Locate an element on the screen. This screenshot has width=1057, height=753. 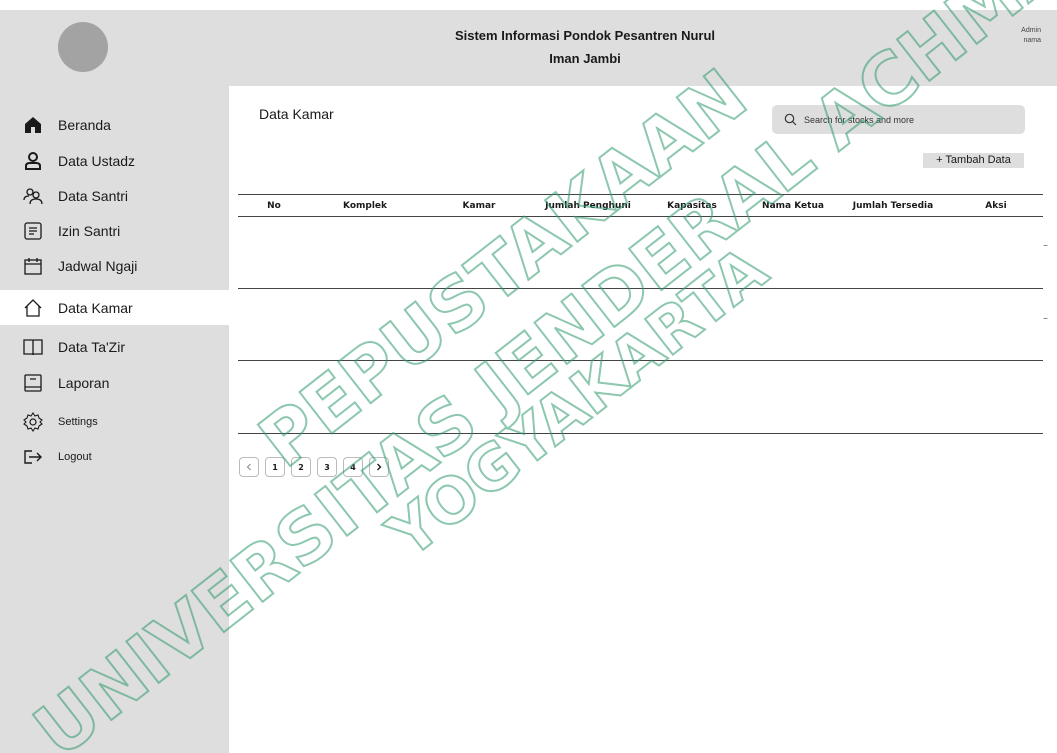
sidebar-item-label: Data Ustadz is located at coordinates (97, 160).